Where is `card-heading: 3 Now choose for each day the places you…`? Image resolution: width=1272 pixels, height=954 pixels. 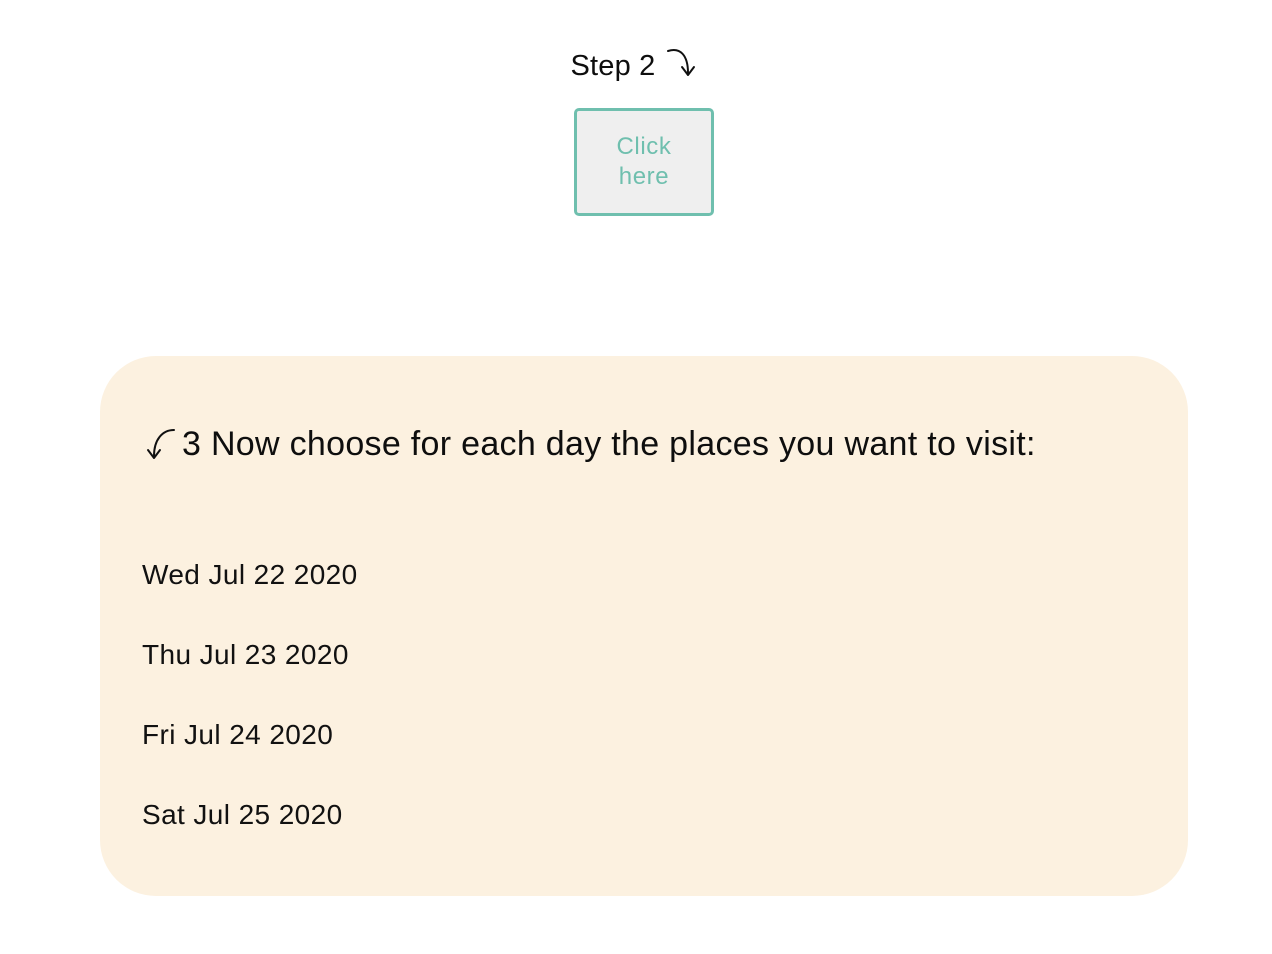
card-heading: 3 Now choose for each day the places you… is located at coordinates (660, 444).